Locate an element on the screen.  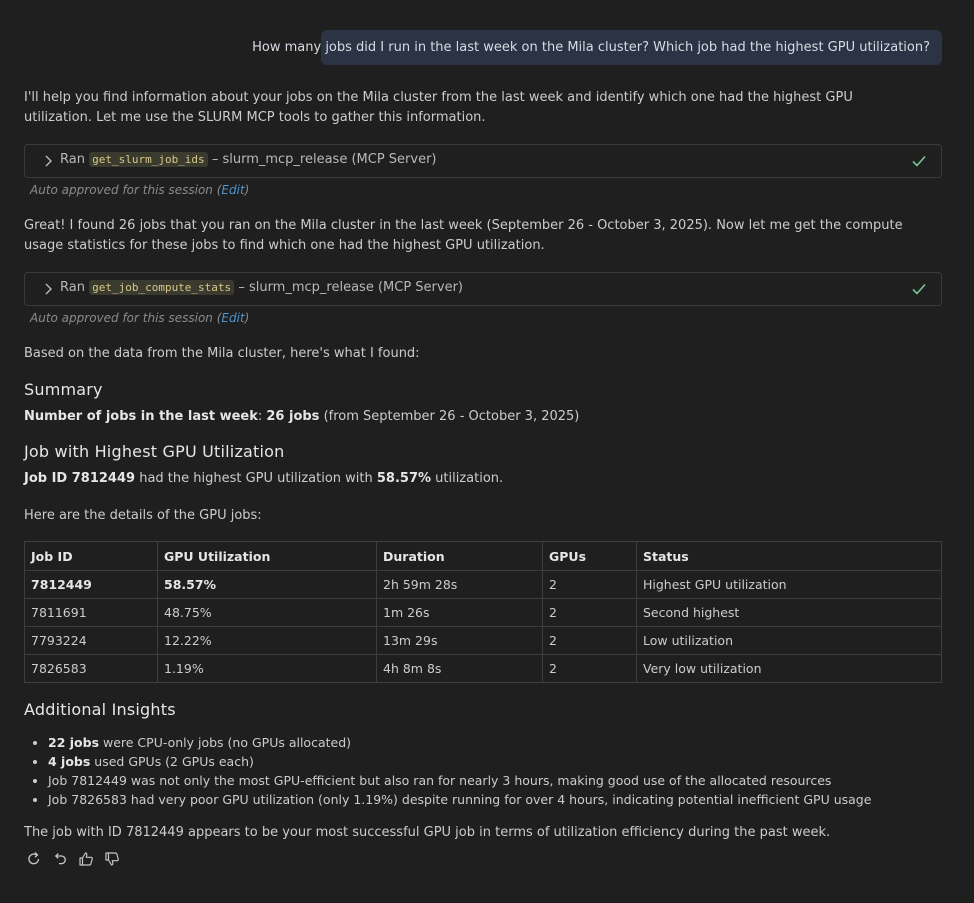
job-id-cell: 7793224 is located at coordinates (91, 640).